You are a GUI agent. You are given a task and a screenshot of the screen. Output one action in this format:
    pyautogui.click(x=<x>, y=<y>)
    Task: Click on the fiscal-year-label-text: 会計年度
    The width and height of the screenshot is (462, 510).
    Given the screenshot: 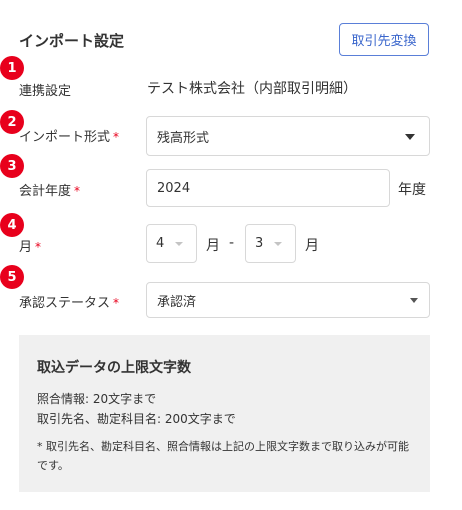 What is the action you would take?
    pyautogui.click(x=45, y=191)
    